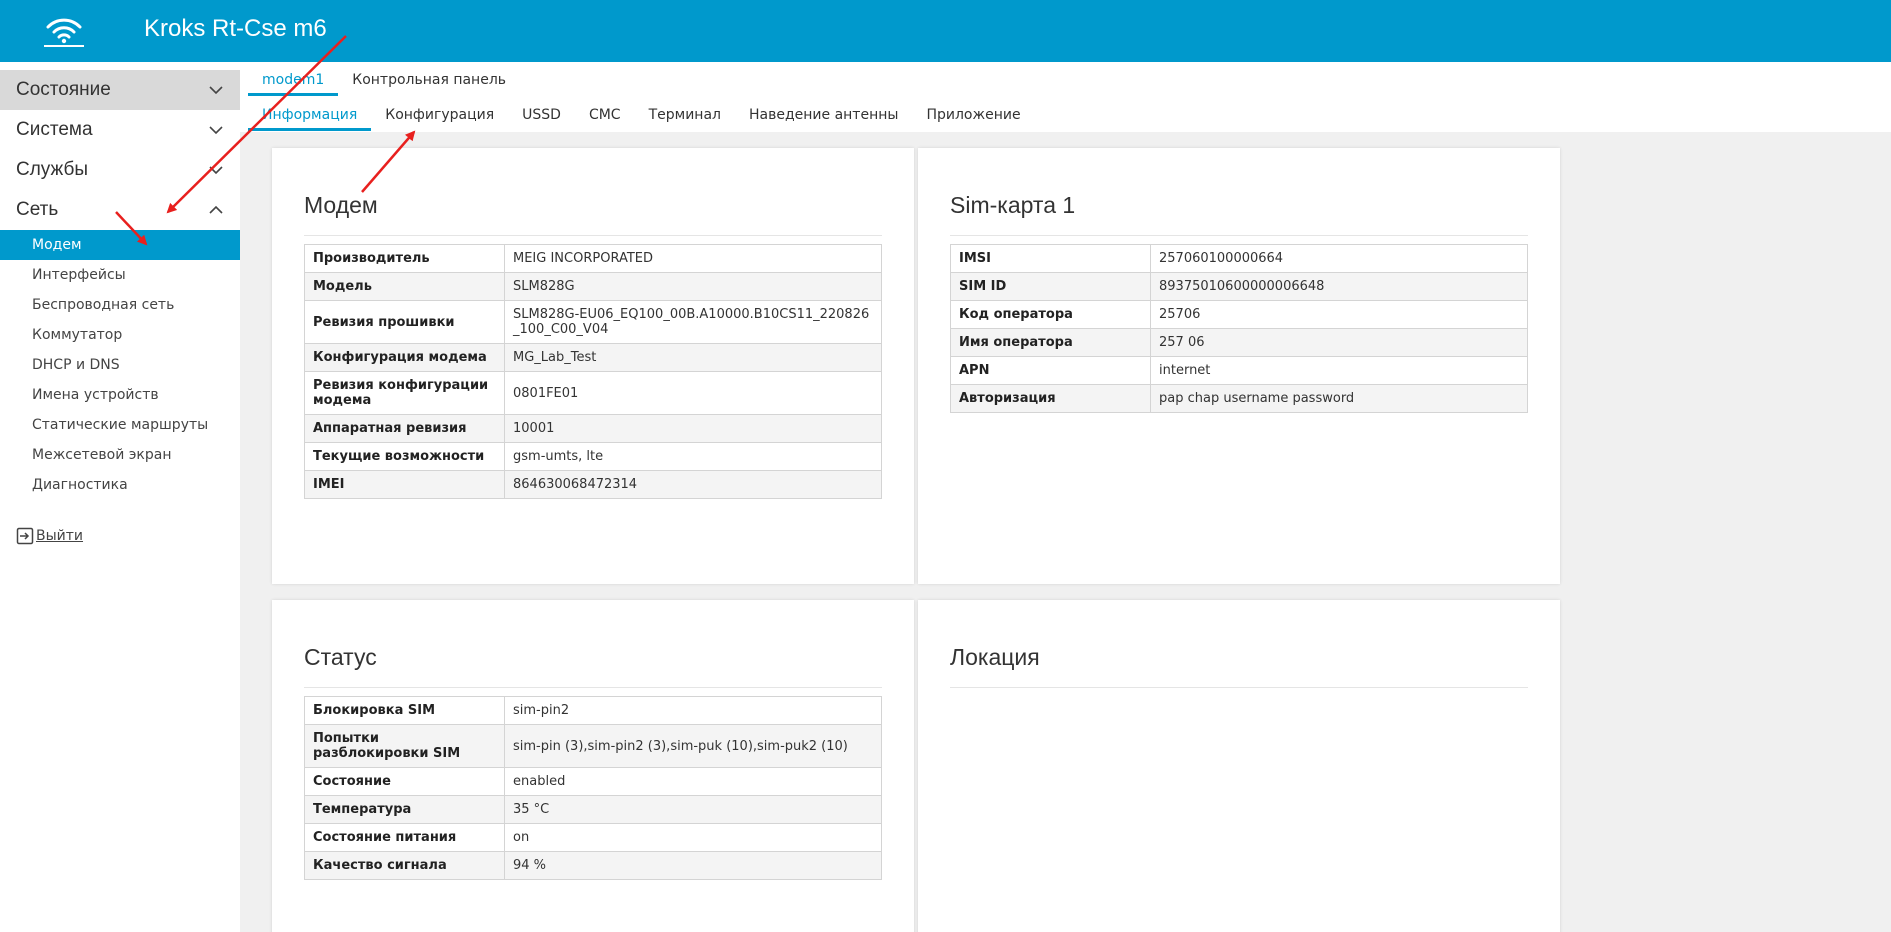 The image size is (1891, 932). What do you see at coordinates (293, 82) in the screenshot?
I see `tab-modem1: modem1` at bounding box center [293, 82].